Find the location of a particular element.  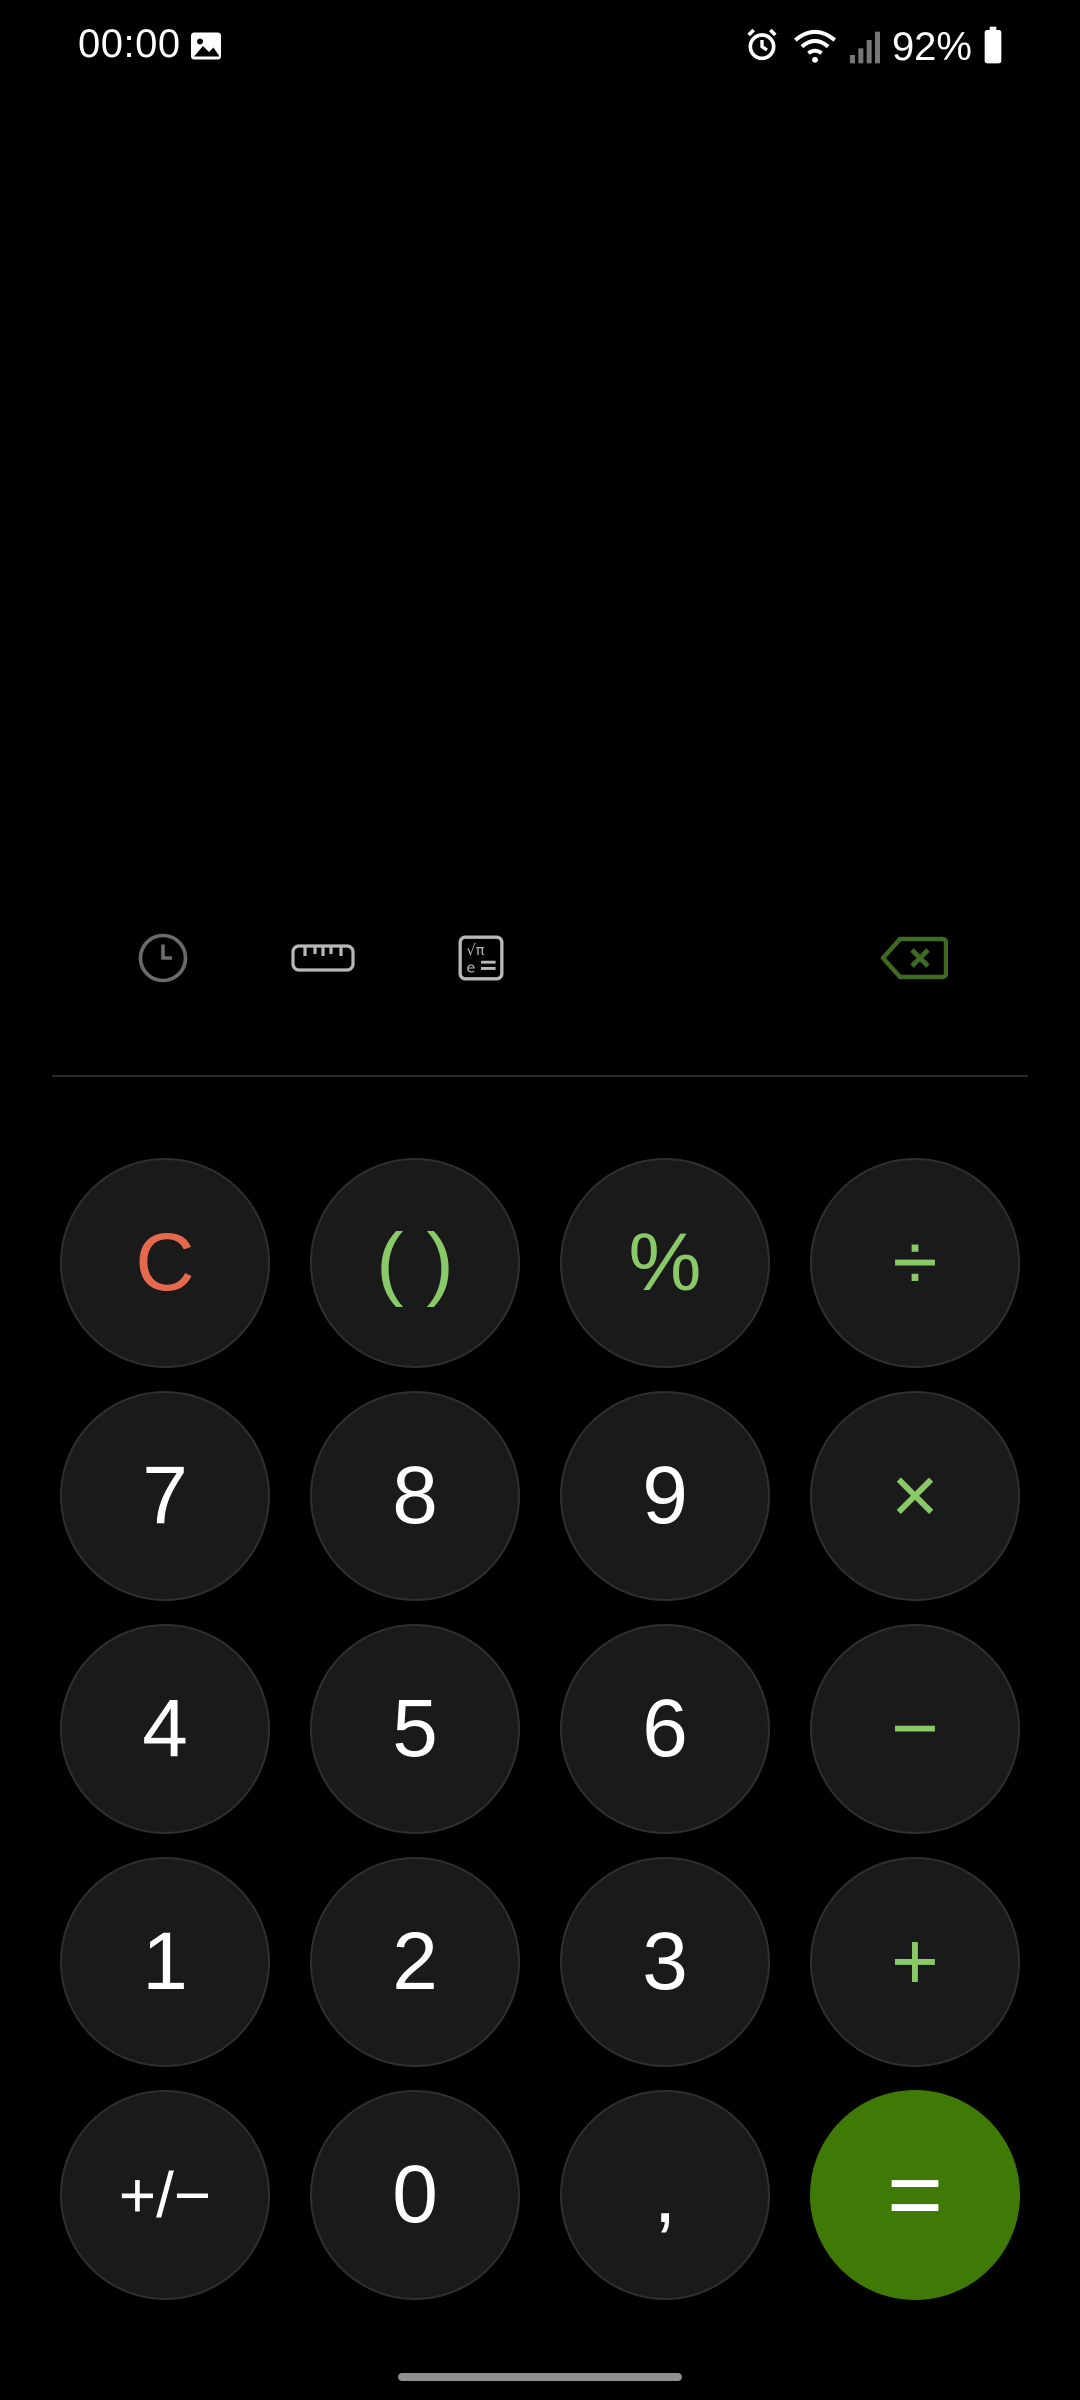

digit-6-button: 6 is located at coordinates (665, 1729).